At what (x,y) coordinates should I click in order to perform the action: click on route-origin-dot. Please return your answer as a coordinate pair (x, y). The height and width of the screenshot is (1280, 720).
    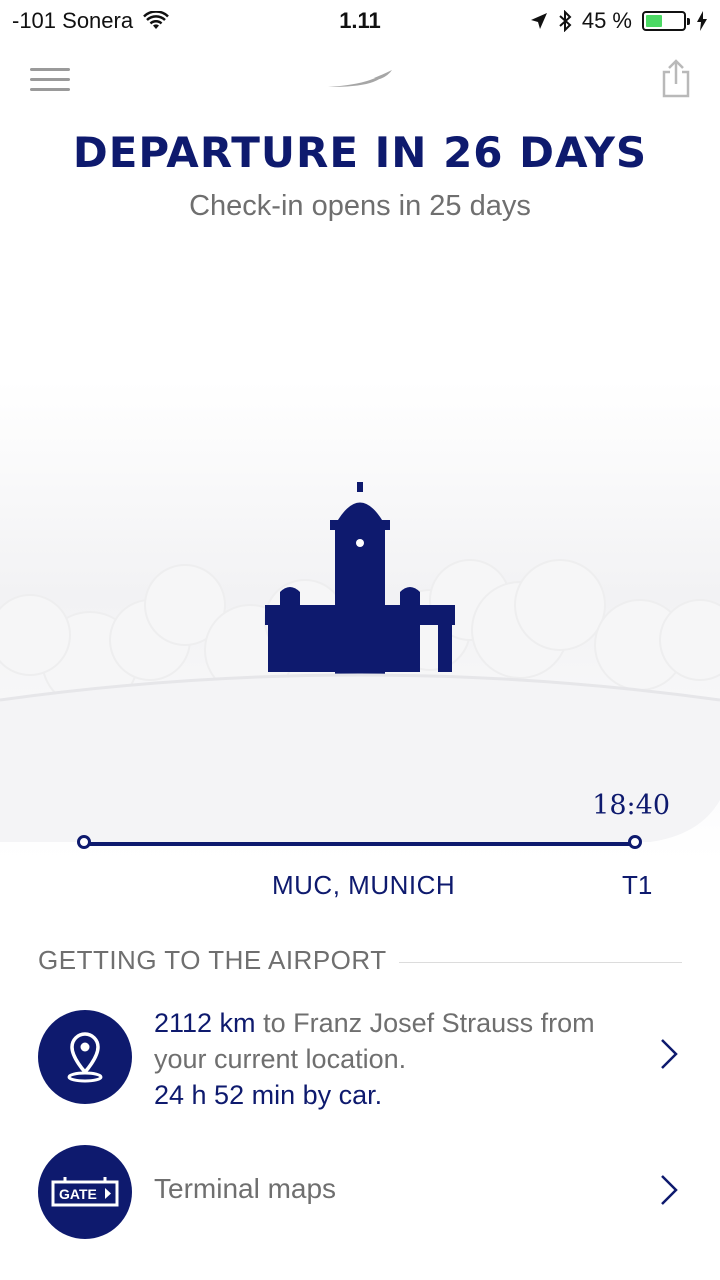
    Looking at the image, I should click on (84, 842).